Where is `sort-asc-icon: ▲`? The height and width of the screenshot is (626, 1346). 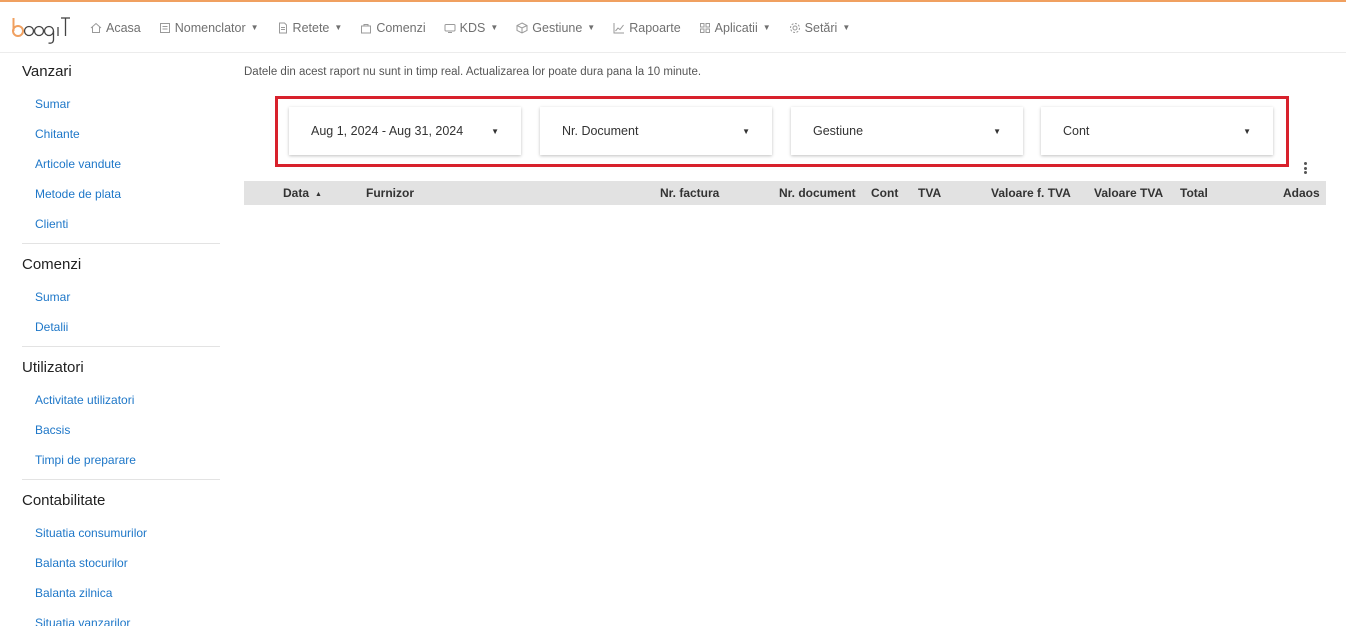
sort-asc-icon: ▲ is located at coordinates (318, 194).